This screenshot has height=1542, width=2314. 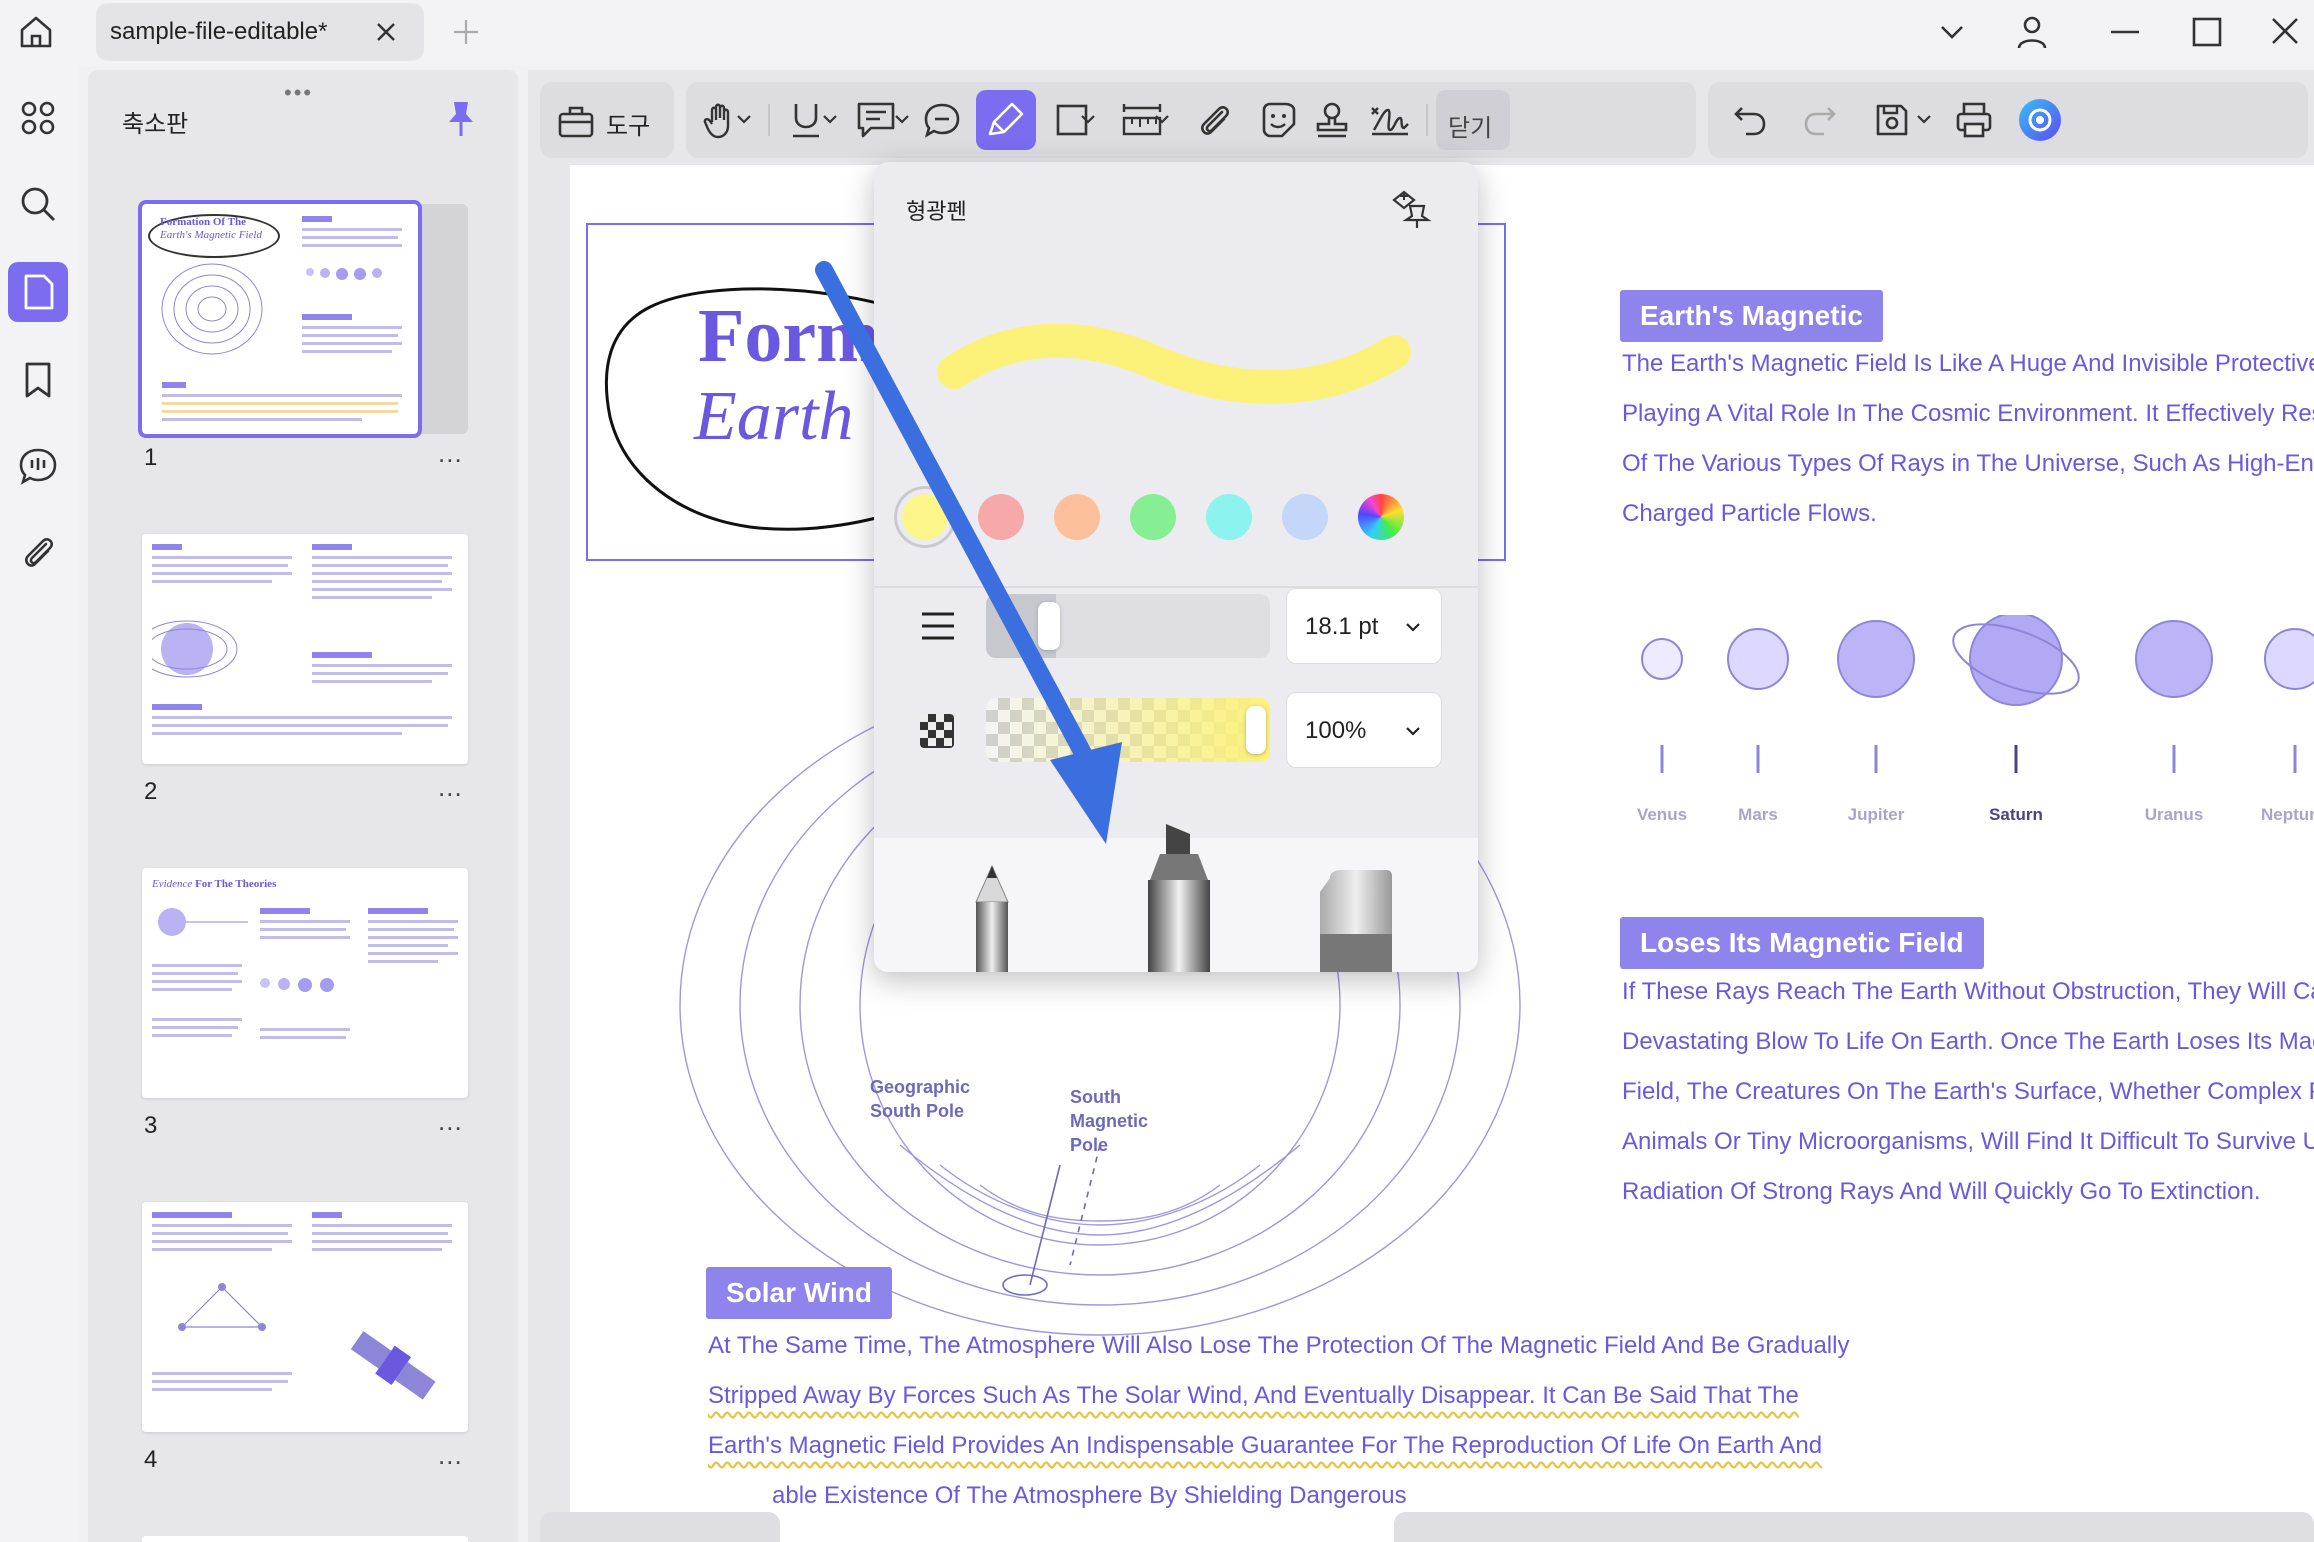 What do you see at coordinates (1892, 120) in the screenshot?
I see `save-icon` at bounding box center [1892, 120].